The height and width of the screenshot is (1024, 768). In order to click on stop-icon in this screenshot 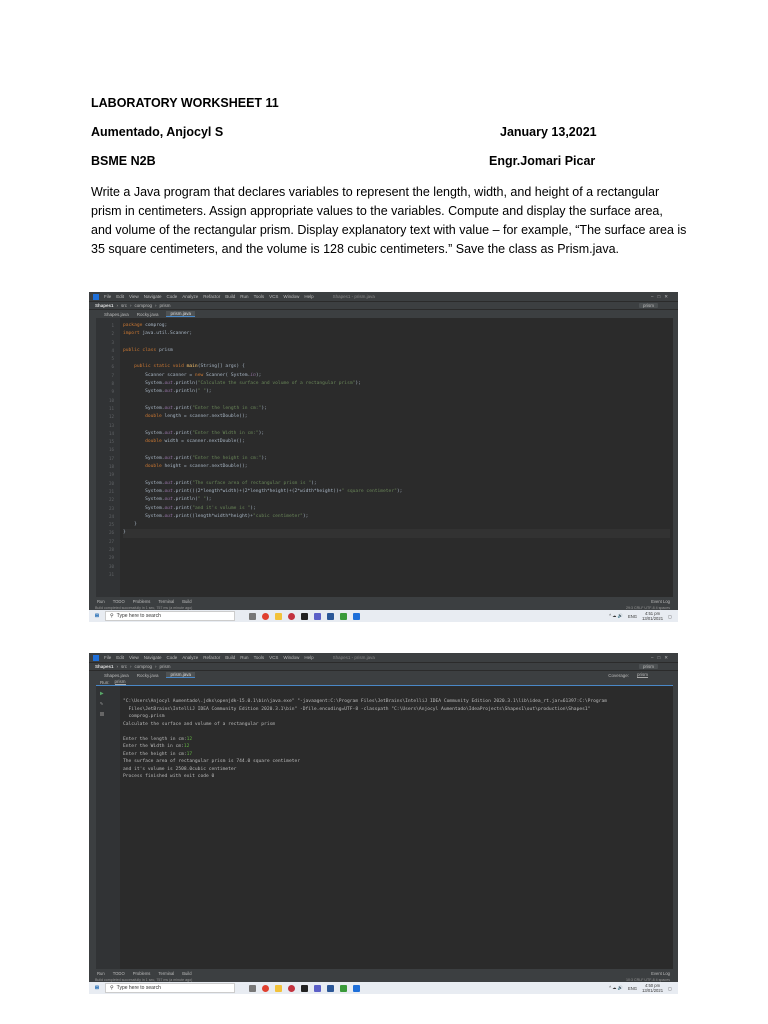, I will do `click(102, 714)`.